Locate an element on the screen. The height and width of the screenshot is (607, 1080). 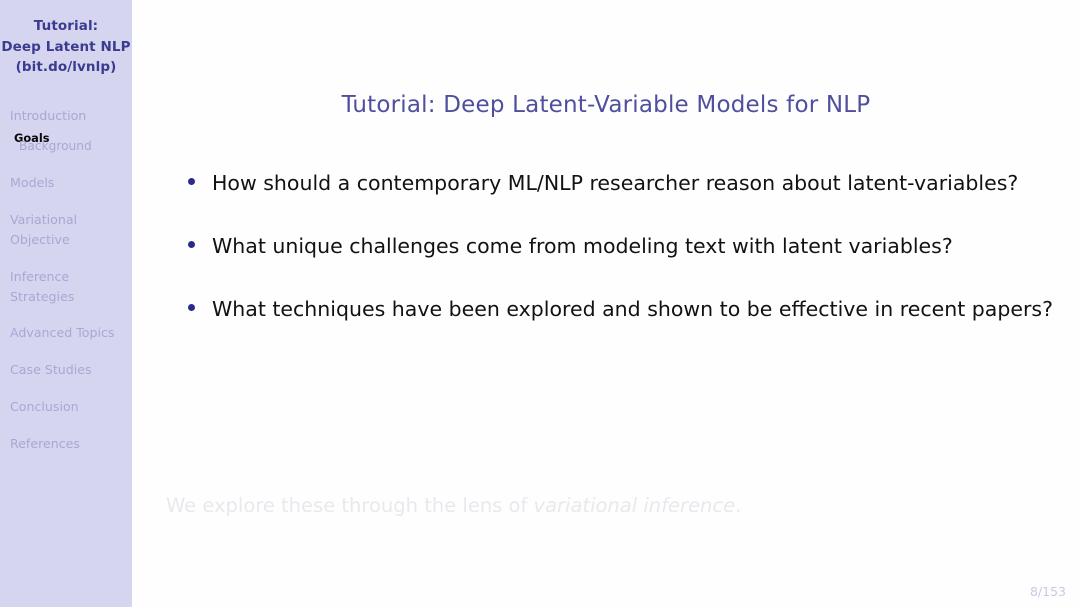
sidebar-item-inference-strategies: Inference Strategies is located at coordinates (66, 287).